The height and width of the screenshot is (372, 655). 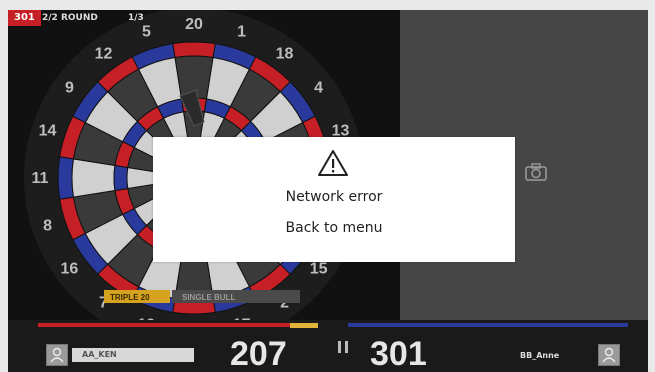 I want to click on warning-icon, so click(x=333, y=163).